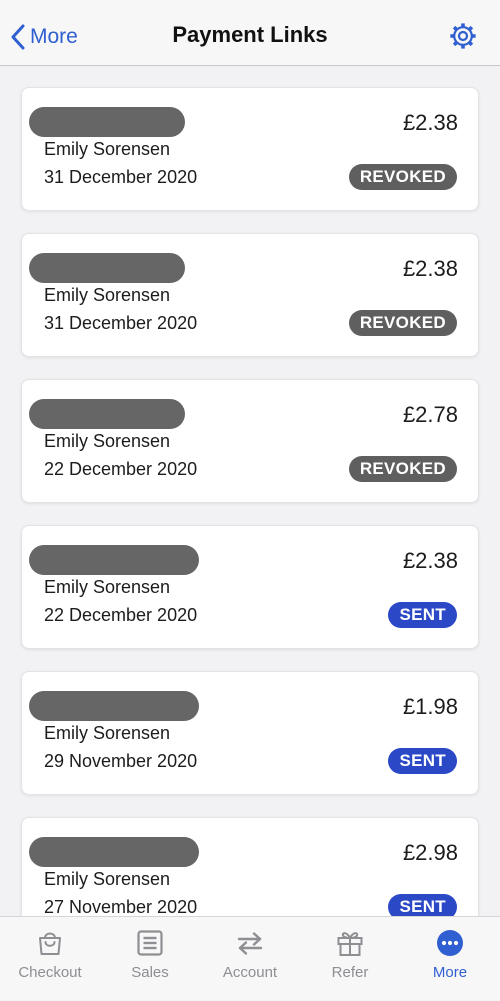 The image size is (500, 1001). I want to click on tab-account: Account, so click(250, 959).